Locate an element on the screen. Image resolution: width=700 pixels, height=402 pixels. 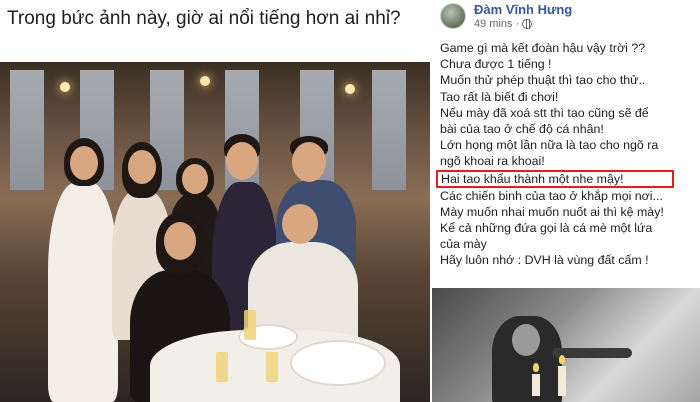
status-line: của mày is located at coordinates (463, 244).